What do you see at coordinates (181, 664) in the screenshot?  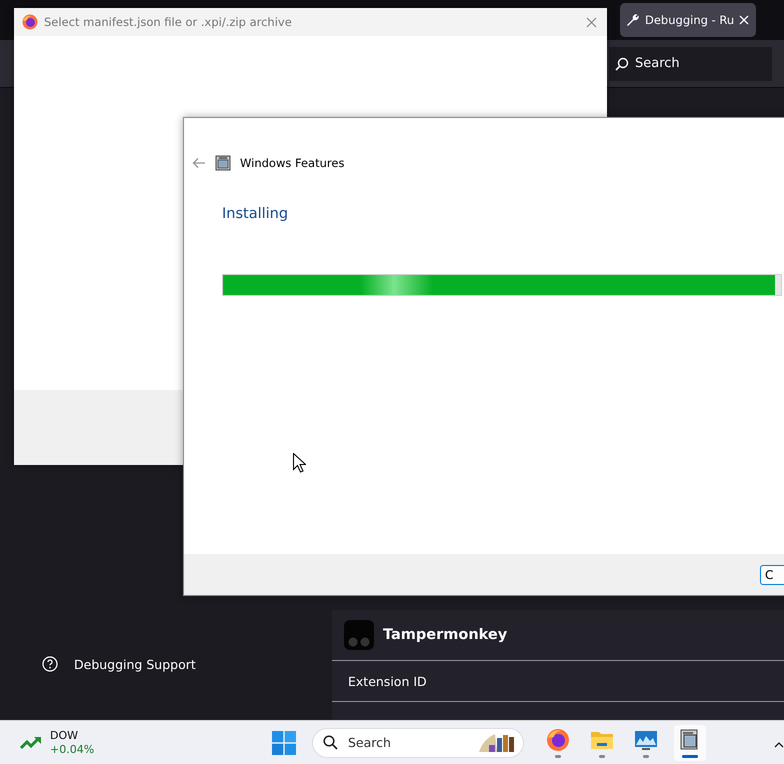 I see `sidebar-item: Debugging Support` at bounding box center [181, 664].